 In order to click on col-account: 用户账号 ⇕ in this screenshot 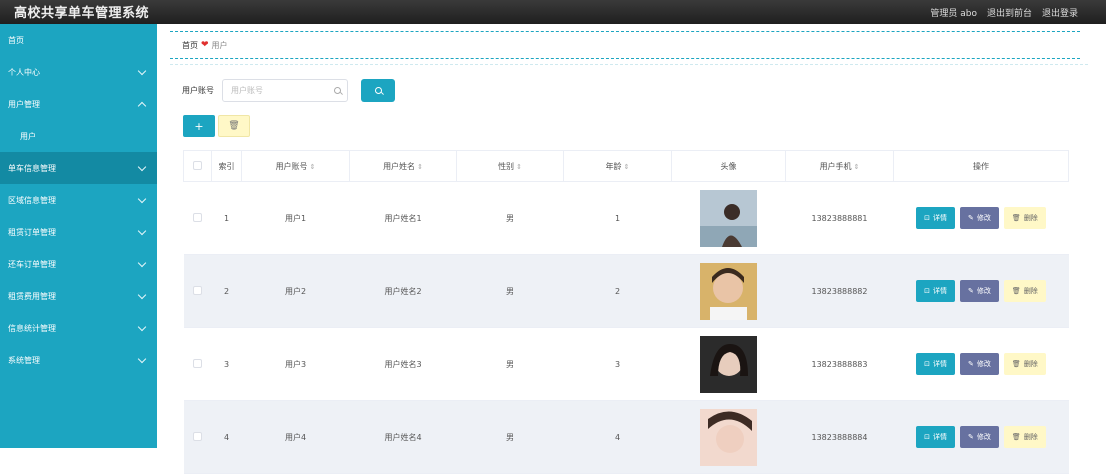, I will do `click(295, 166)`.